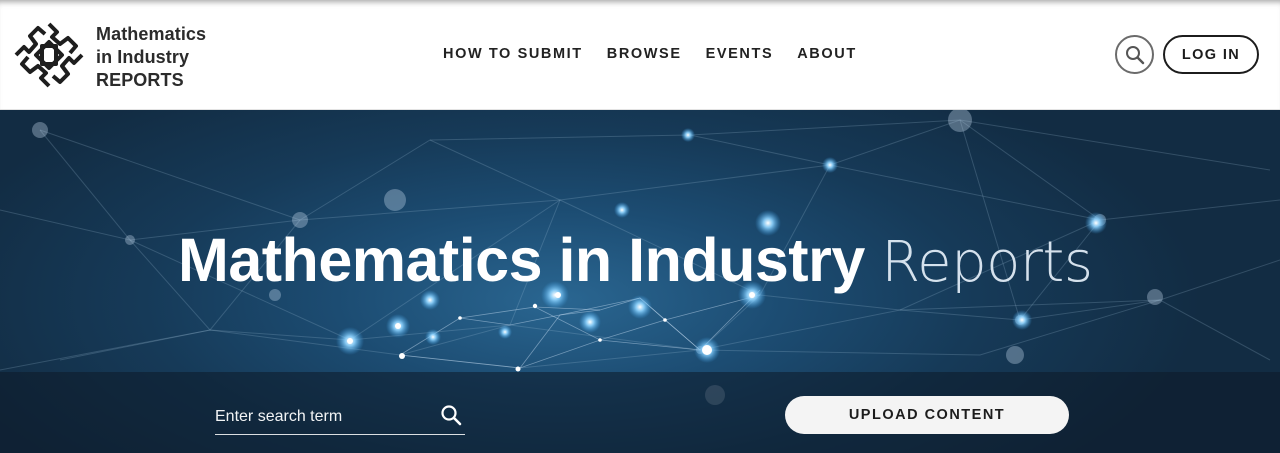  Describe the element at coordinates (151, 34) in the screenshot. I see `logo-line-1: Mathematics` at that location.